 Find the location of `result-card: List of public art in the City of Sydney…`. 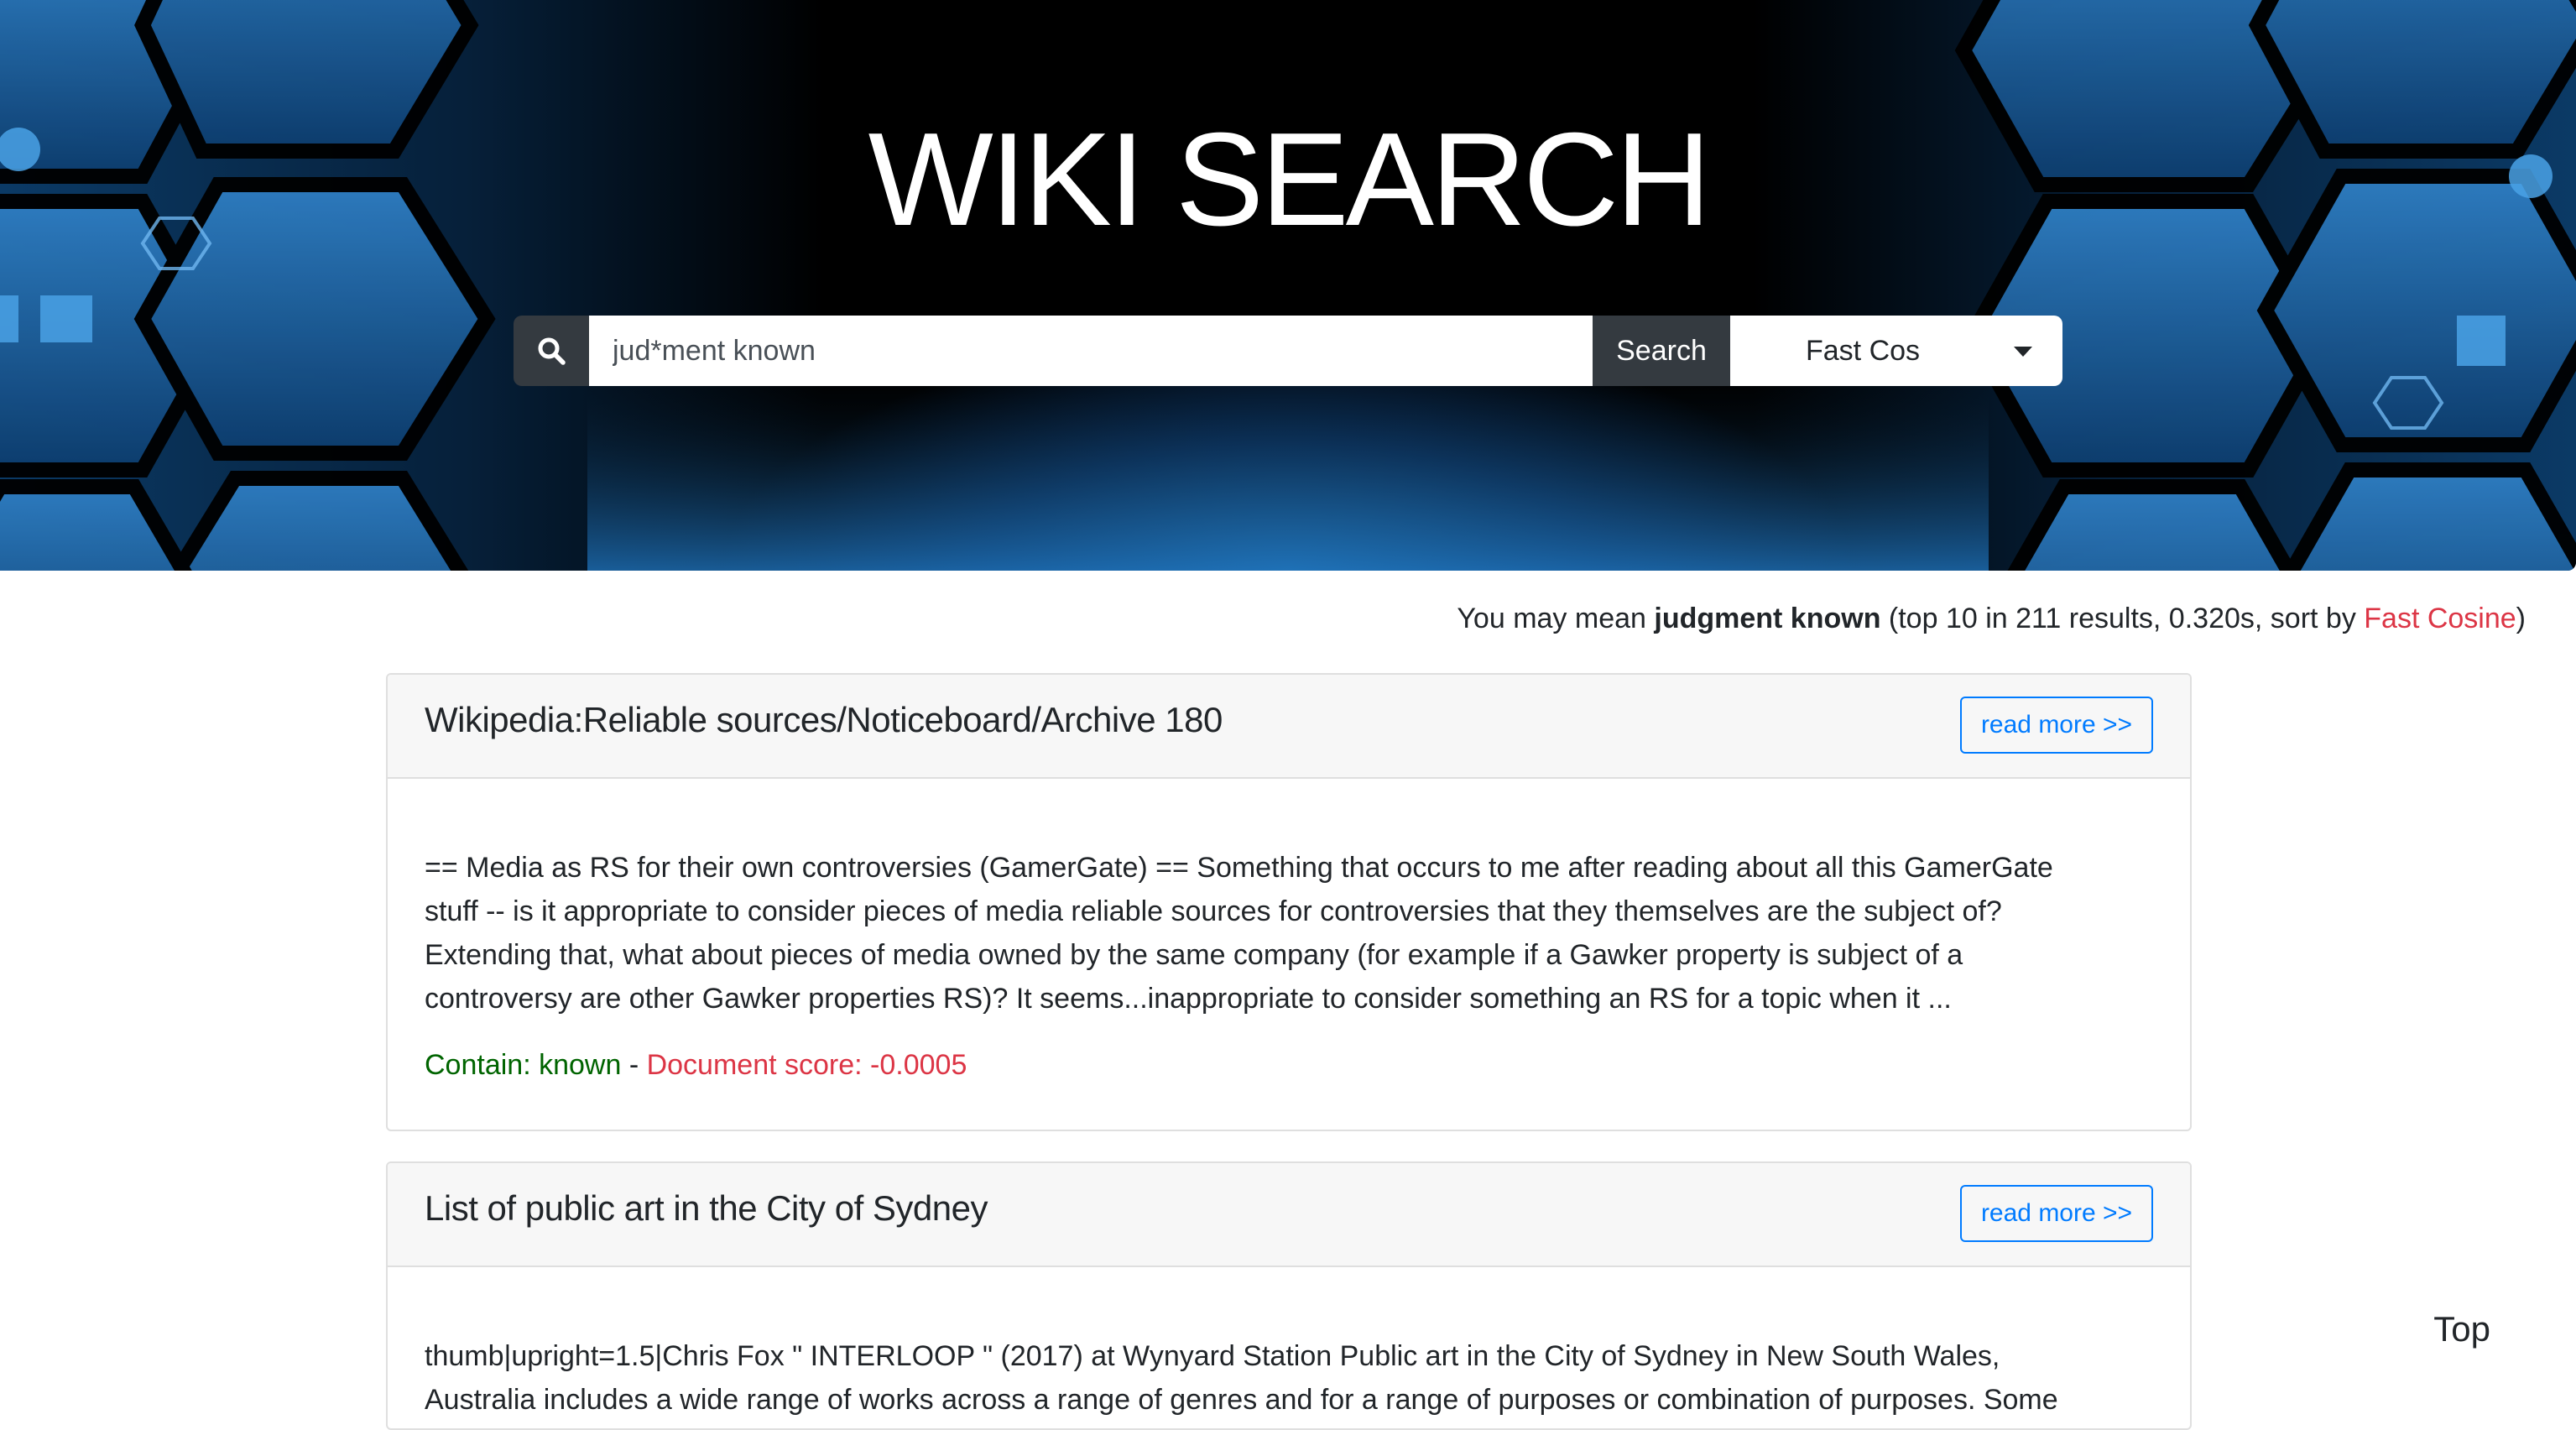

result-card: List of public art in the City of Sydney… is located at coordinates (1289, 1295).